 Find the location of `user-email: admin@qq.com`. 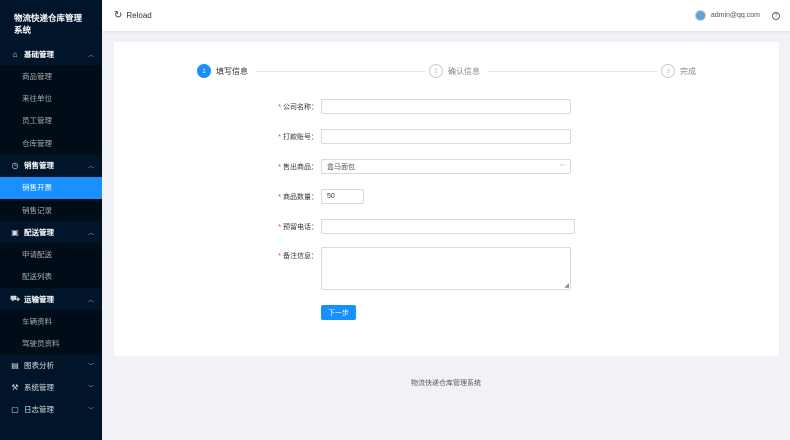

user-email: admin@qq.com is located at coordinates (735, 15).